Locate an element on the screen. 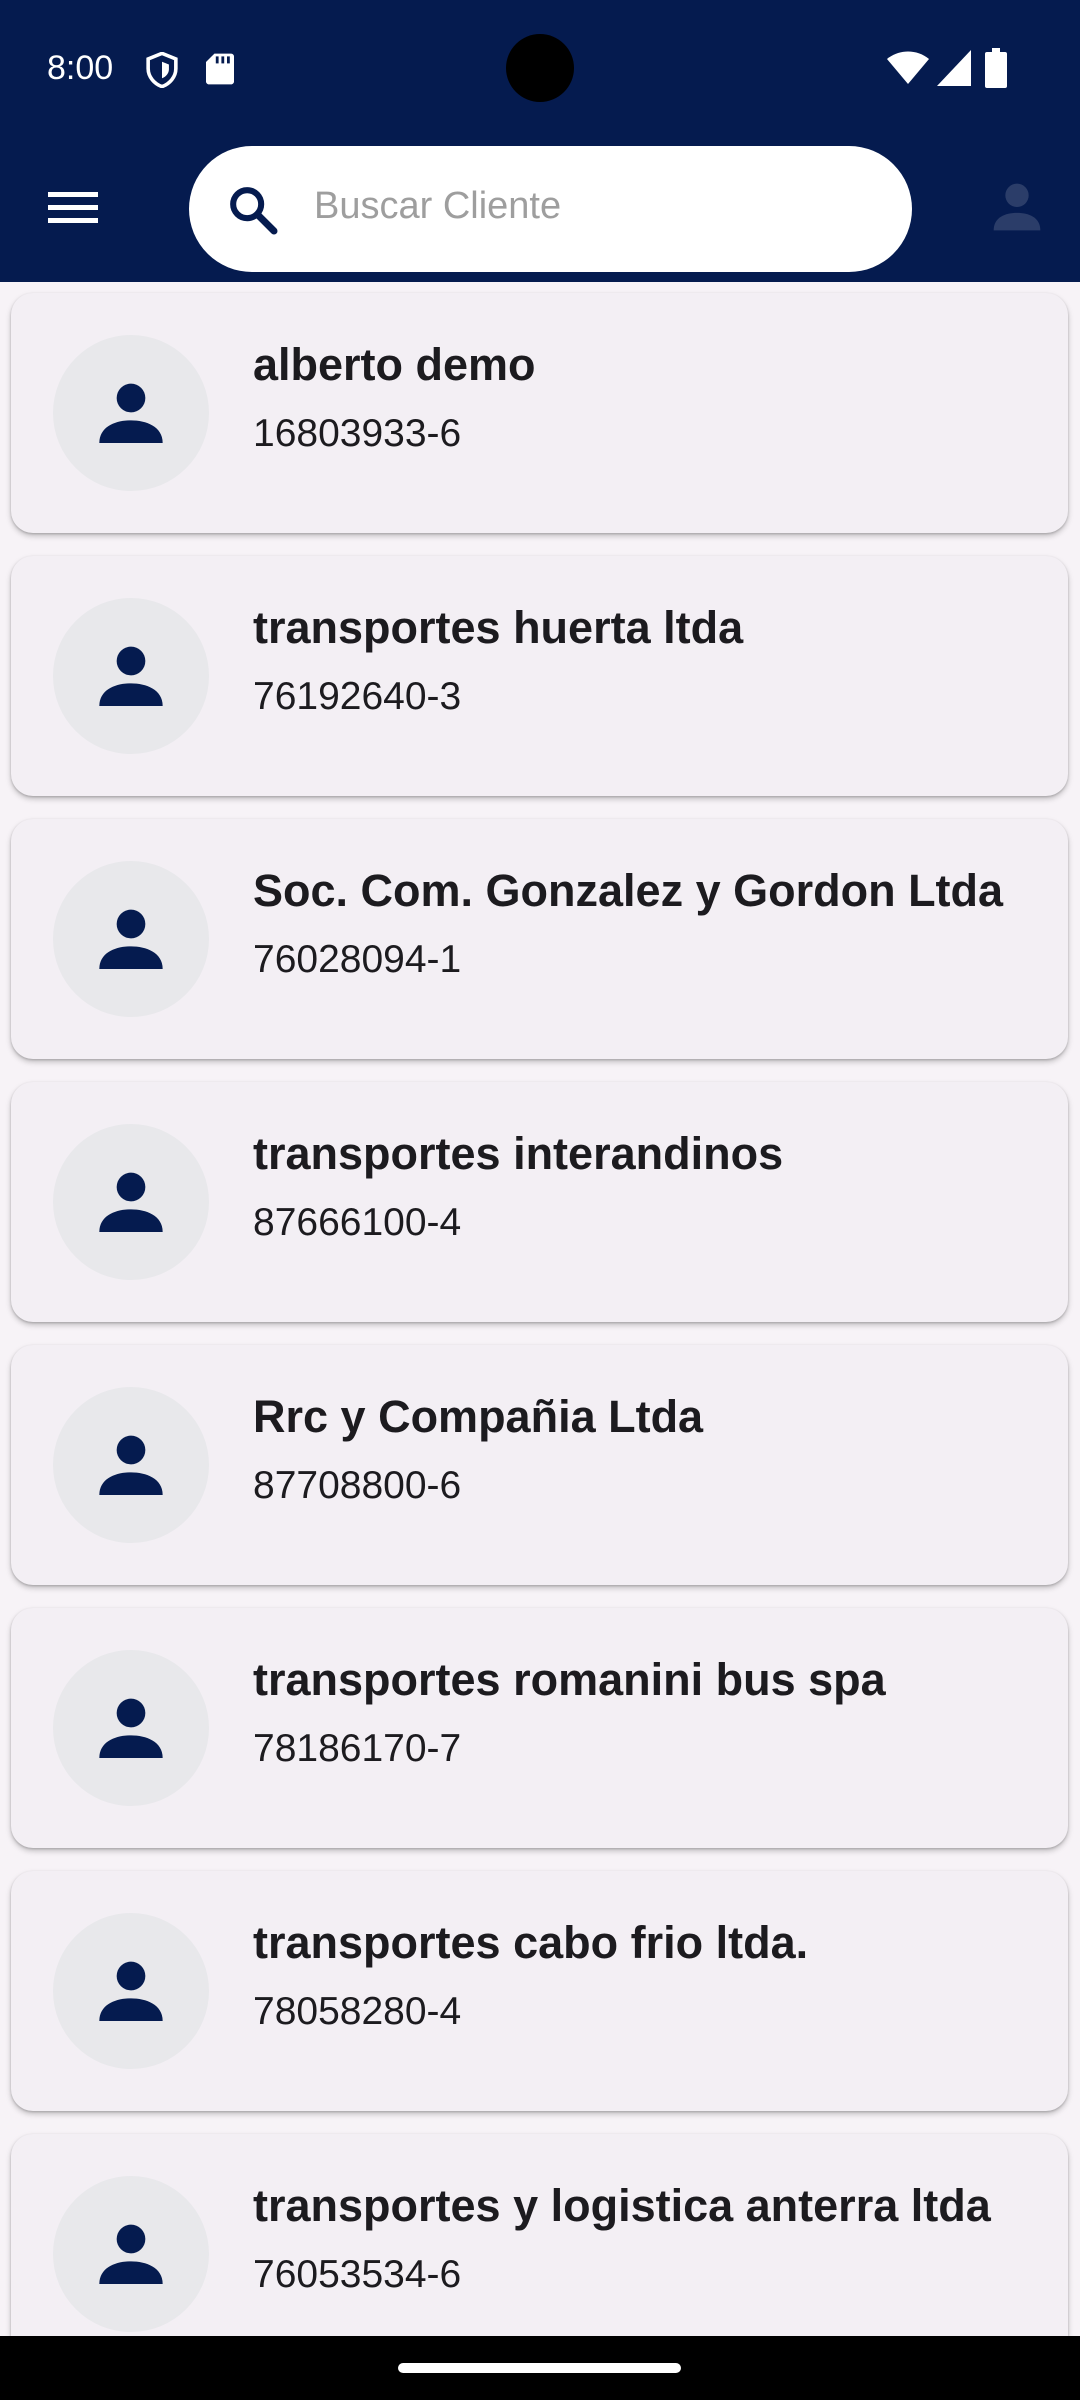  battery-icon is located at coordinates (996, 68).